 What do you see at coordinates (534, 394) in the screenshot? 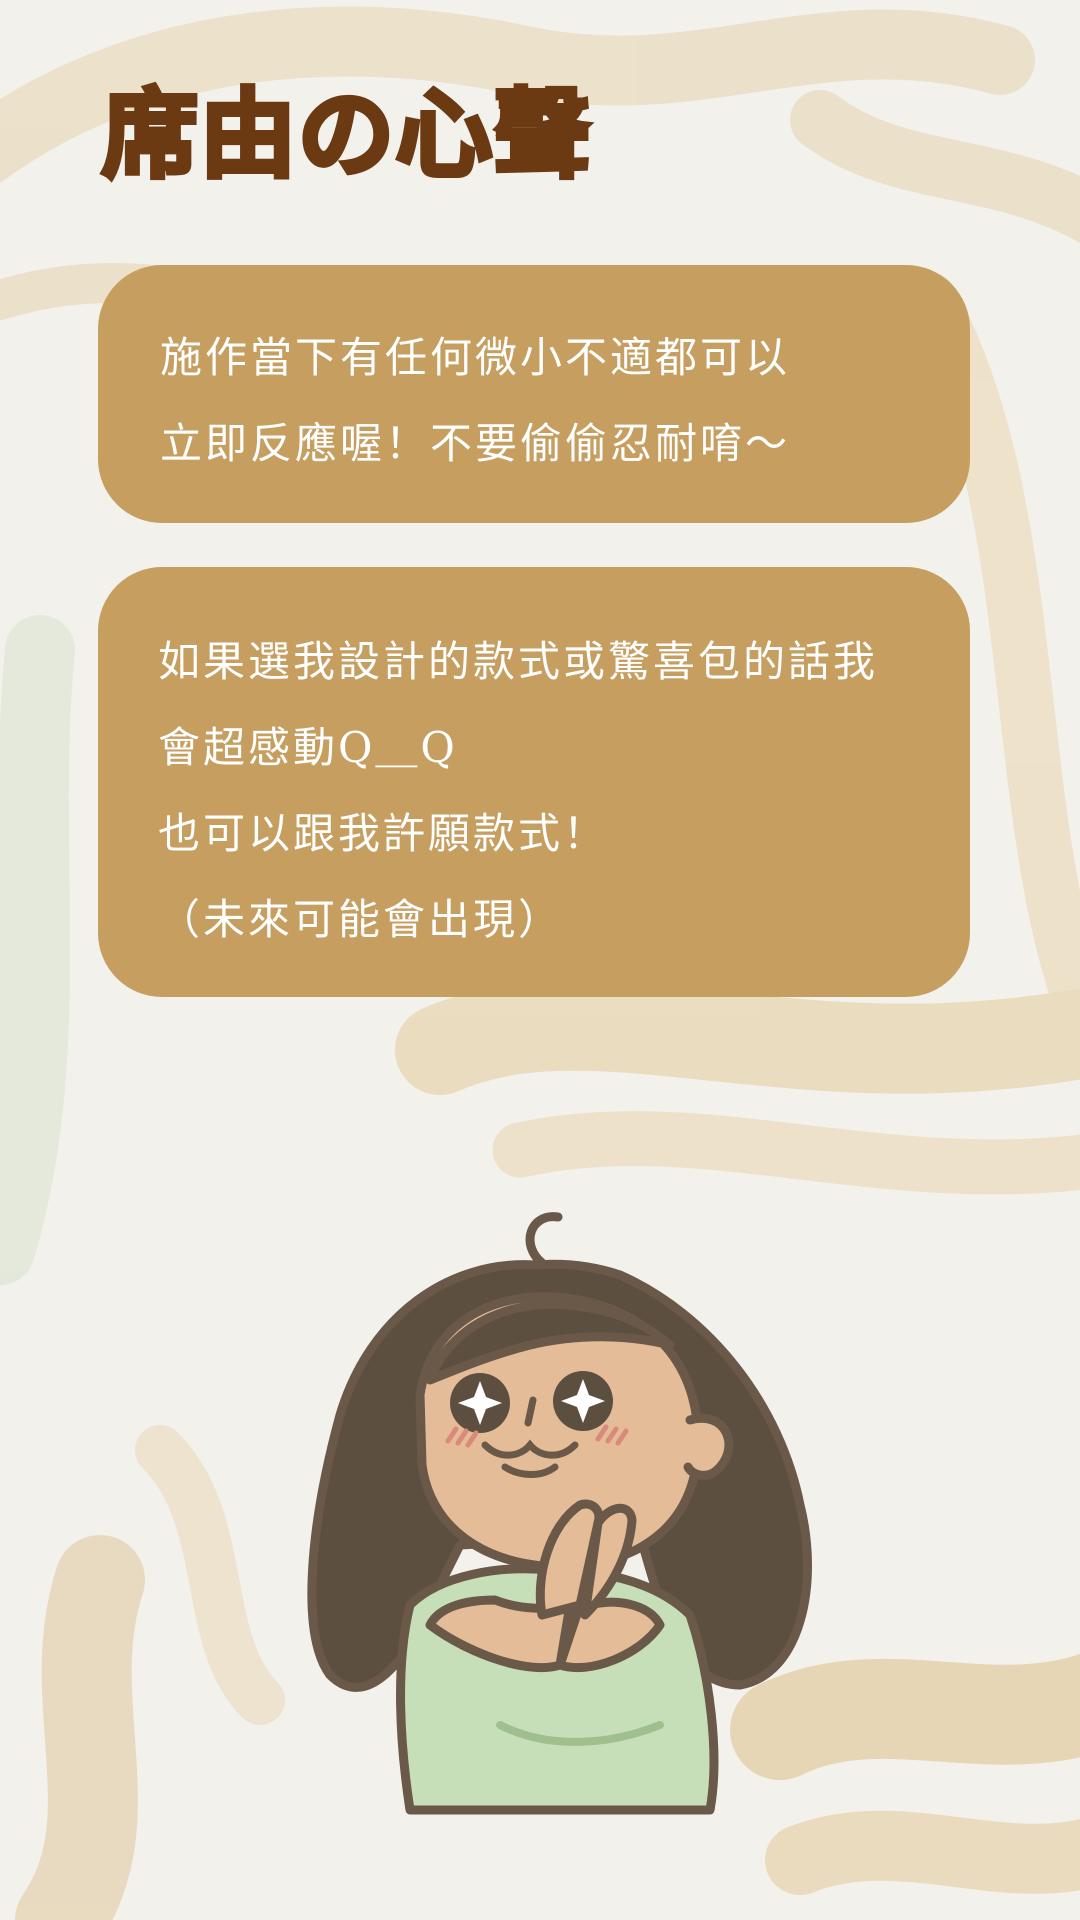
I see `message-bubble-1: 施作當下有任何微小不適都可以 立即反應喔！不要偷偷忍耐唷～` at bounding box center [534, 394].